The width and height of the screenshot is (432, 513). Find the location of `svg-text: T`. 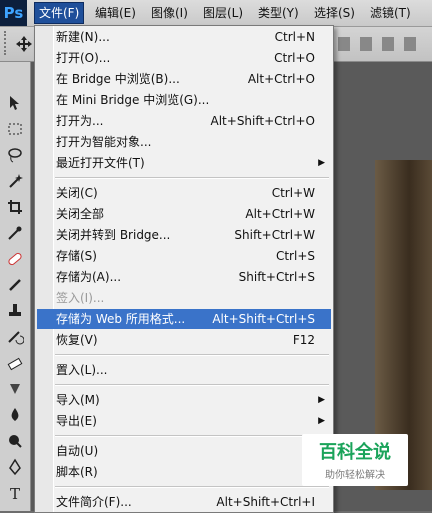

svg-text: T is located at coordinates (15, 493).